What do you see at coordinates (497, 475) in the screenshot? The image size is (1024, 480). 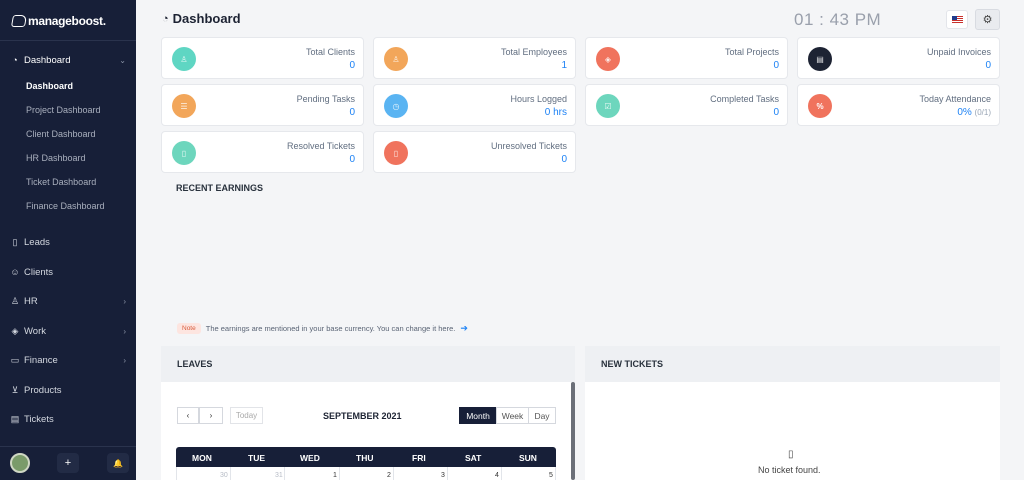 I see `calendar-date: 4` at bounding box center [497, 475].